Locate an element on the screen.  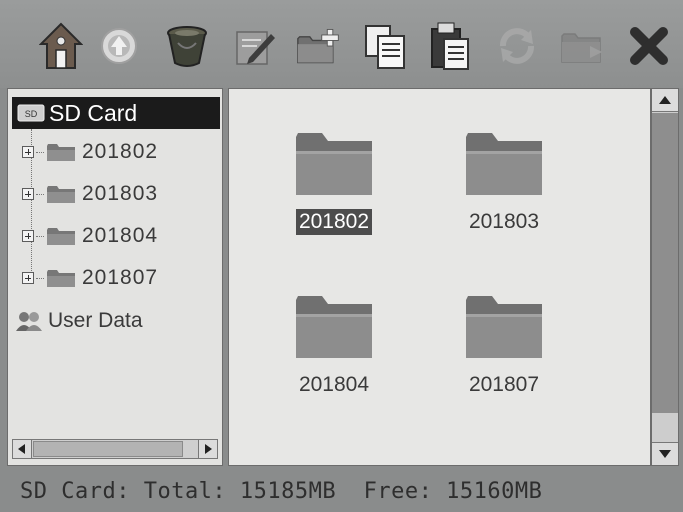
close-icon is located at coordinates (649, 46).